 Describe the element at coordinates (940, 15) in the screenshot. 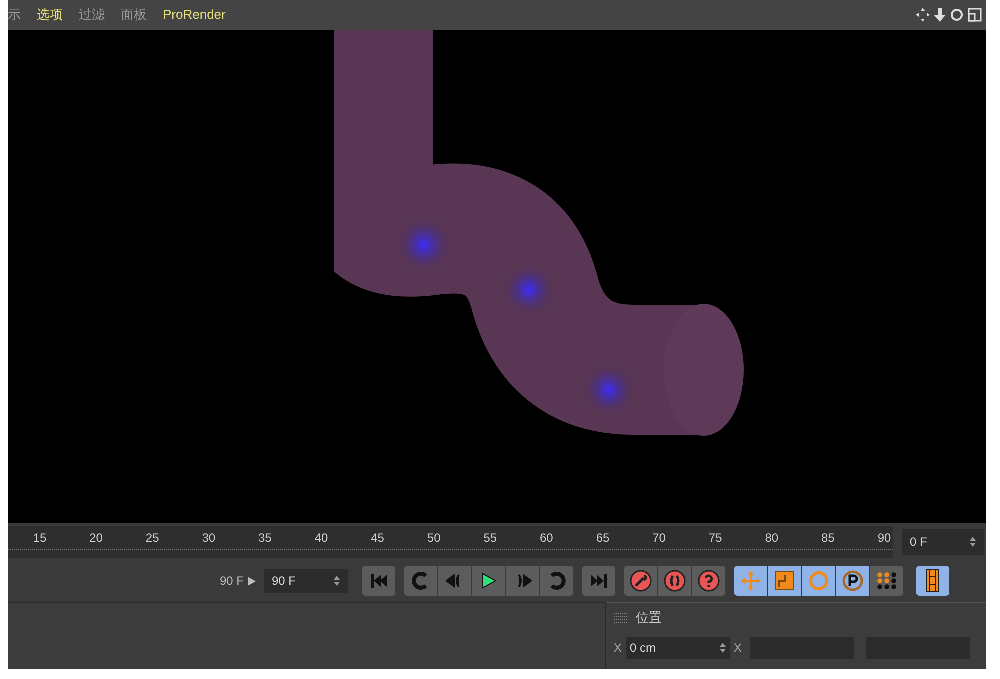

I see `down-arrow-icon` at that location.